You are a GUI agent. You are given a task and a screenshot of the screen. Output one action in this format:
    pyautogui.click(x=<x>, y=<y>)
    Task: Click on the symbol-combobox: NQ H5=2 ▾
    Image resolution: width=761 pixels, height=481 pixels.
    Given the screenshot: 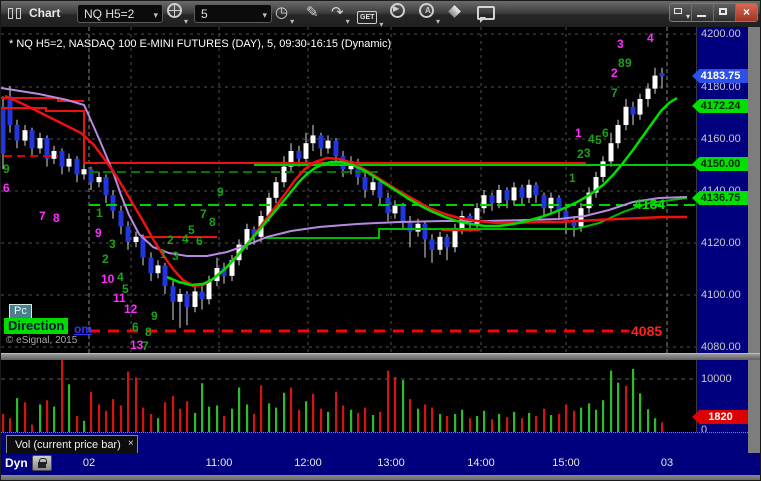 What is the action you would take?
    pyautogui.click(x=120, y=13)
    